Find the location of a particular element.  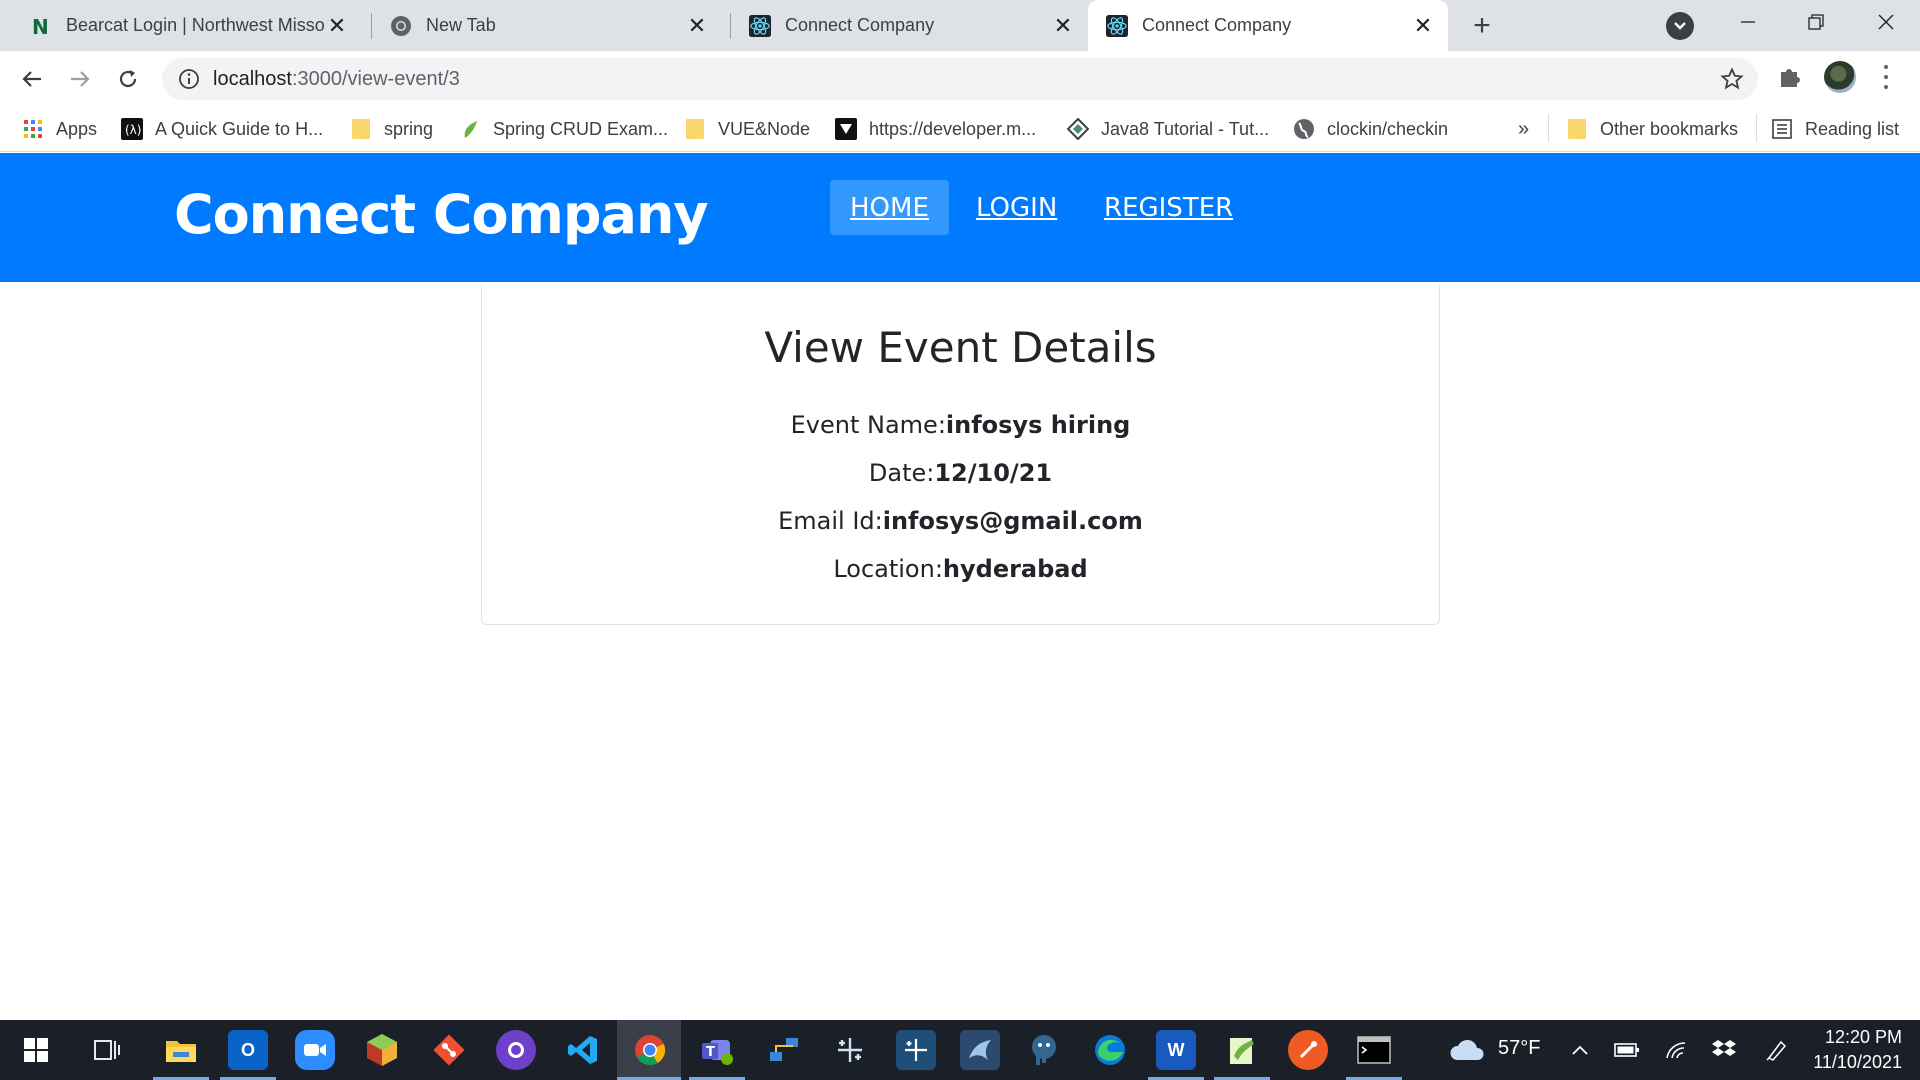

minimize-icon is located at coordinates (1748, 22).